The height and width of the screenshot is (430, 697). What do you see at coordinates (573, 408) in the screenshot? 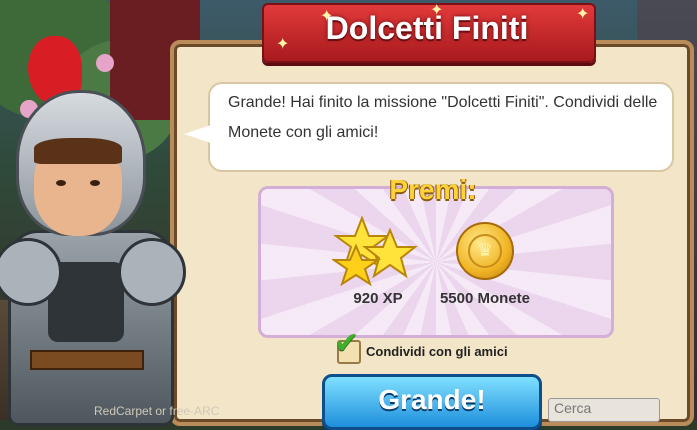
I see `search-placeholder: Cerca` at bounding box center [573, 408].